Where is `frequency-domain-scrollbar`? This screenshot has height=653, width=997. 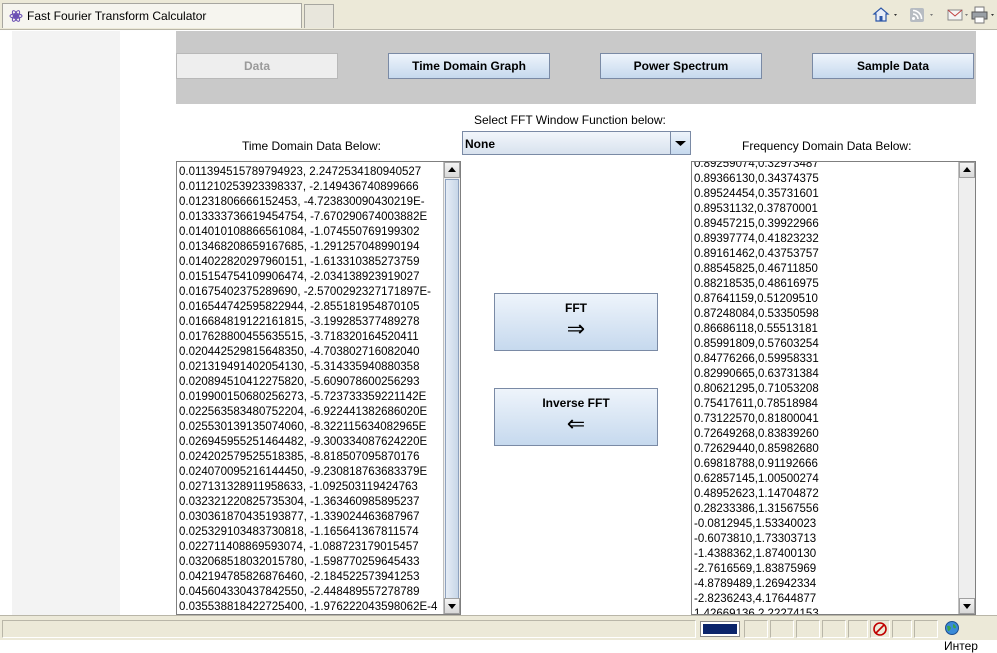
frequency-domain-scrollbar is located at coordinates (966, 388).